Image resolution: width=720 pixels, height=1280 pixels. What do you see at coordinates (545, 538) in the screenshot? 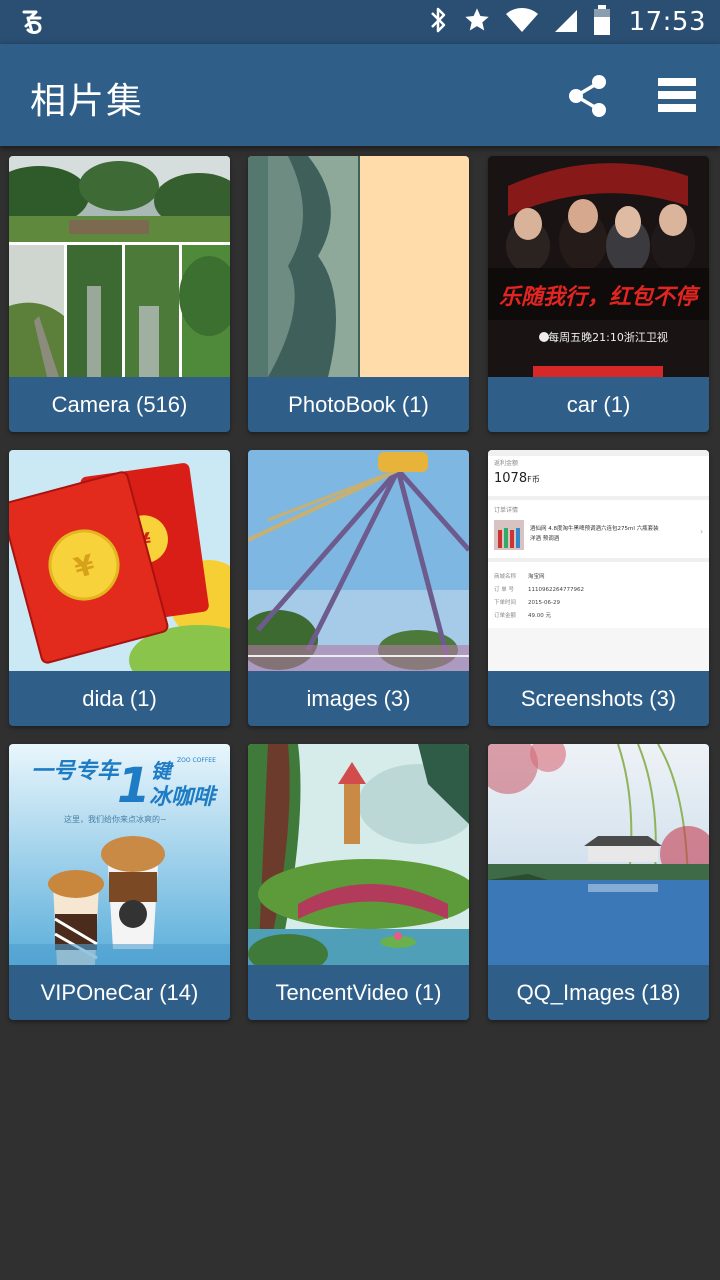
I see `product-name-2: 洋酒 预调酒` at bounding box center [545, 538].